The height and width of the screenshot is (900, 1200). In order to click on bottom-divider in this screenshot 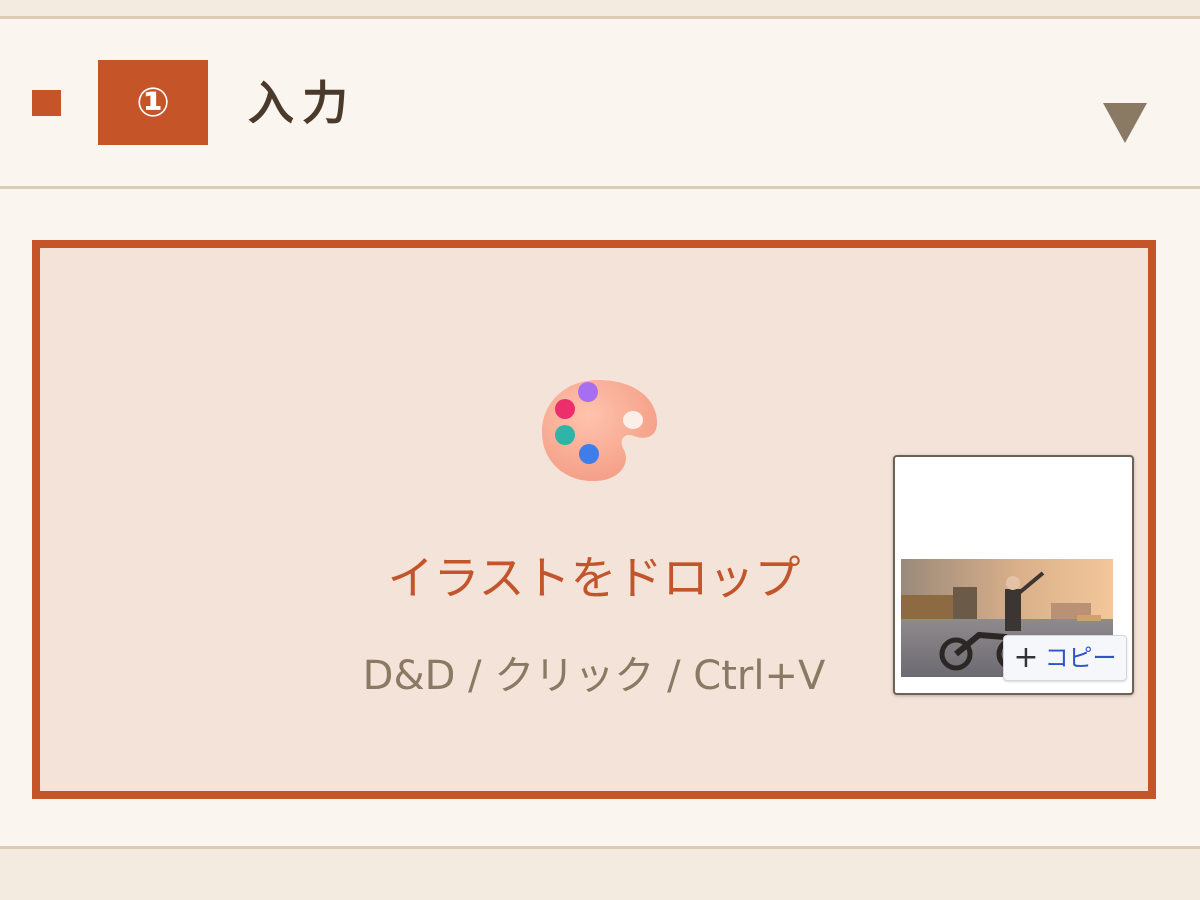, I will do `click(600, 873)`.